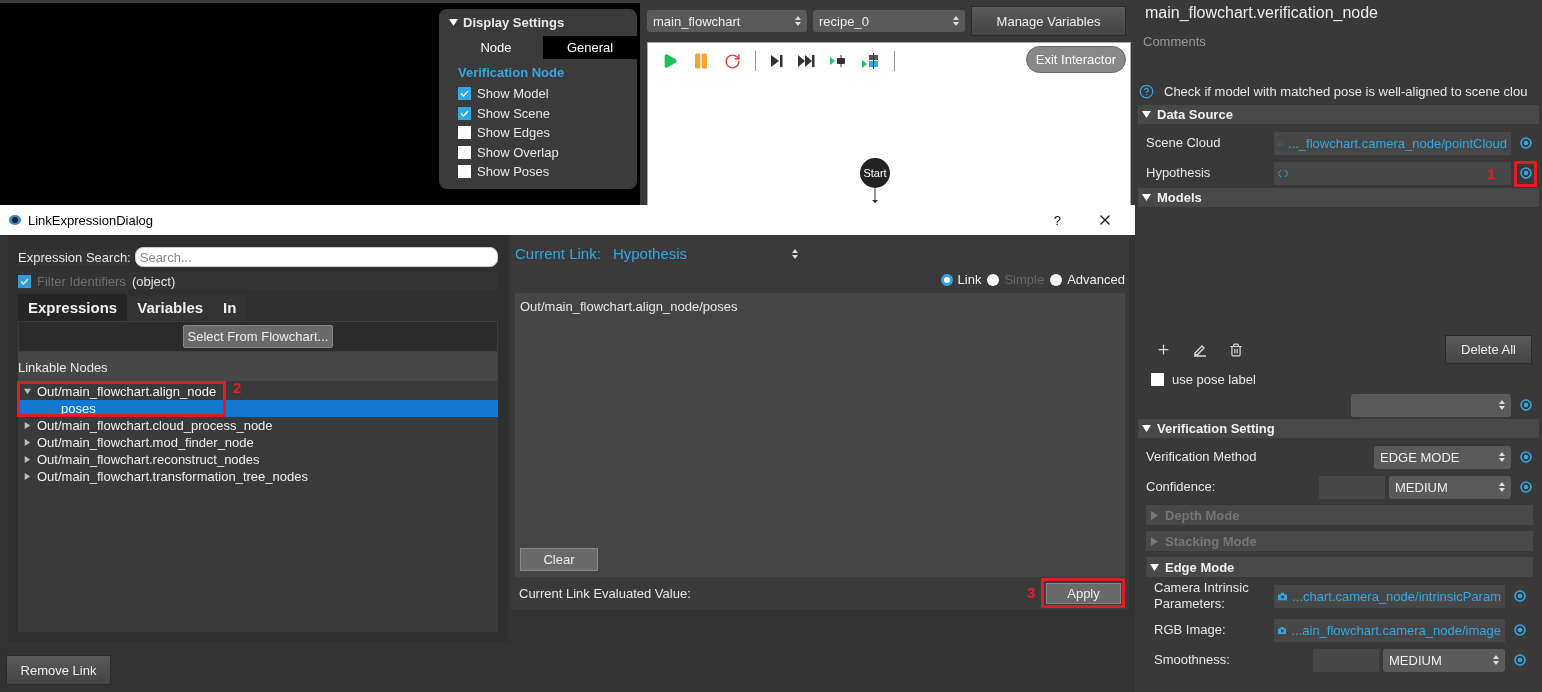 This screenshot has width=1542, height=692. What do you see at coordinates (732, 61) in the screenshot?
I see `restart-icon` at bounding box center [732, 61].